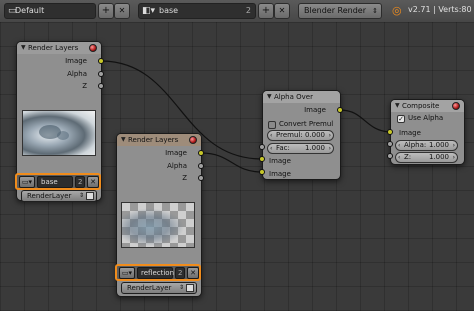  Describe the element at coordinates (63, 135) in the screenshot. I see `preview-subject-shadow` at that location.